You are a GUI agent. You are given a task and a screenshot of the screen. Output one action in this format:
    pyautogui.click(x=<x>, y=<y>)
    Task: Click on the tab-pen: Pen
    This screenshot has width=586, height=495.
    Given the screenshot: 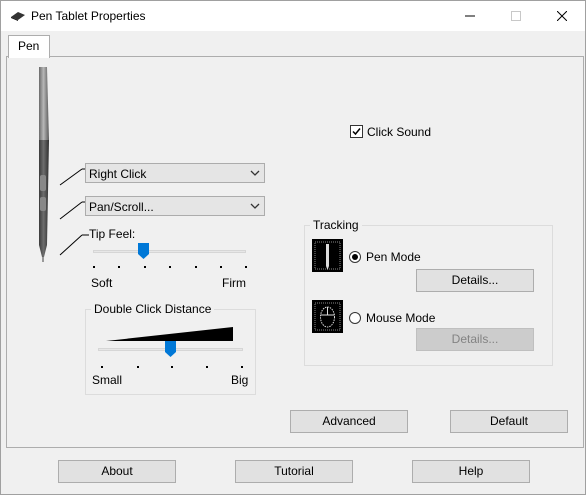 What is the action you would take?
    pyautogui.click(x=29, y=46)
    